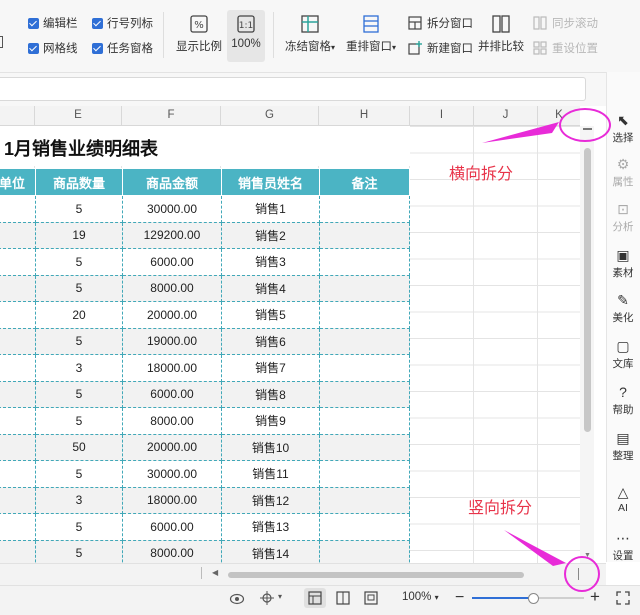  Describe the element at coordinates (535, 548) in the screenshot. I see `arrow-to-vertical-split` at that location.